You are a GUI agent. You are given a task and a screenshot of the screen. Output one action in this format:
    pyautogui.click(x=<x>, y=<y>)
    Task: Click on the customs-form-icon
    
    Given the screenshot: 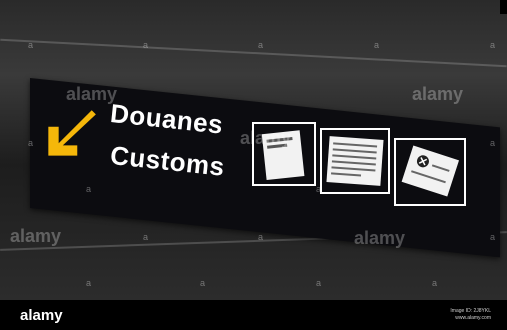 What is the action you would take?
    pyautogui.click(x=355, y=161)
    